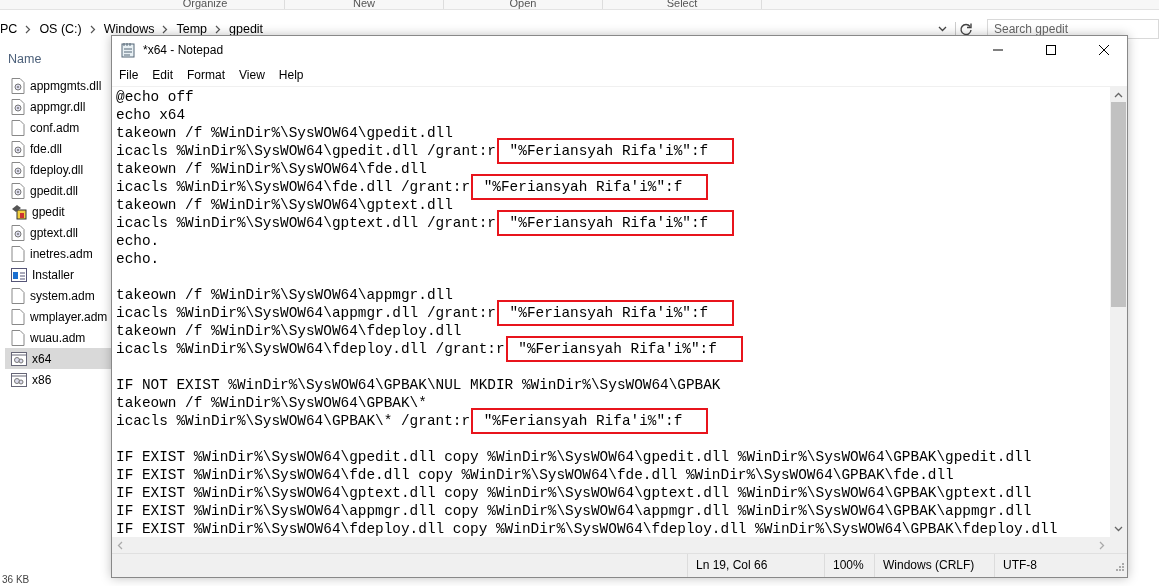  What do you see at coordinates (155, 97) in the screenshot?
I see `code-line: @echo off` at bounding box center [155, 97].